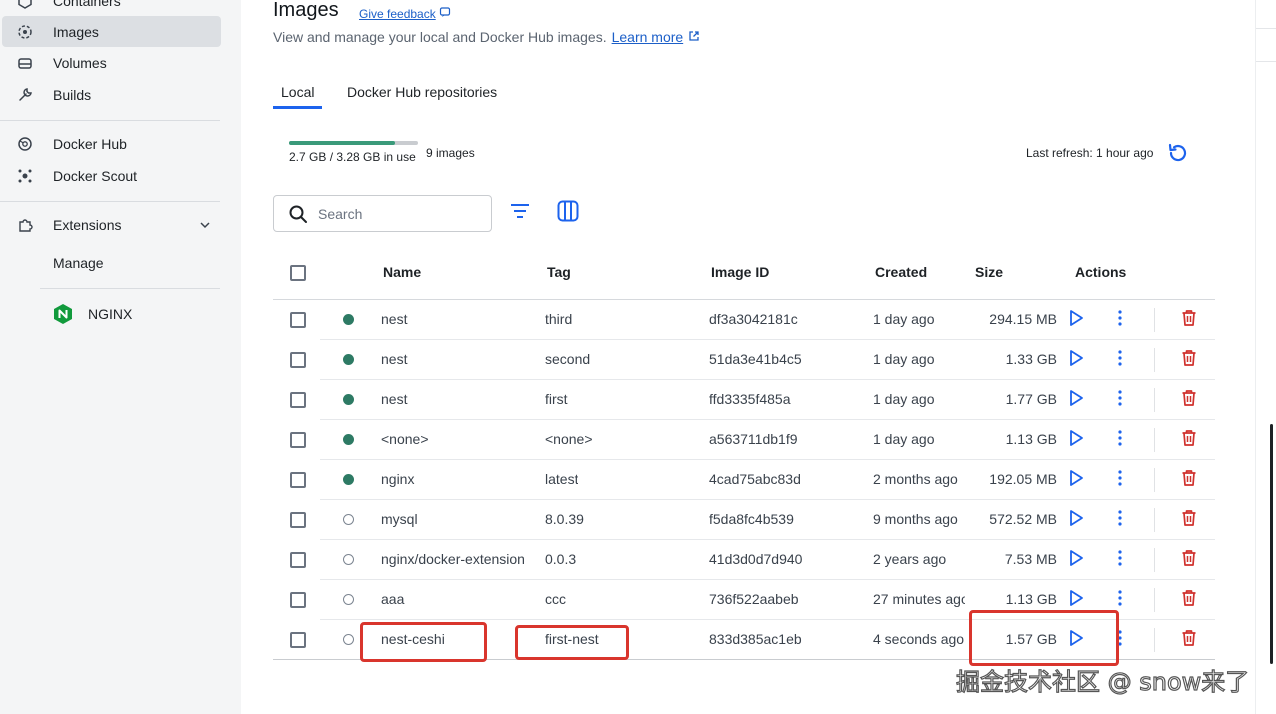 Image resolution: width=1276 pixels, height=714 pixels. I want to click on wrench-icon, so click(25, 95).